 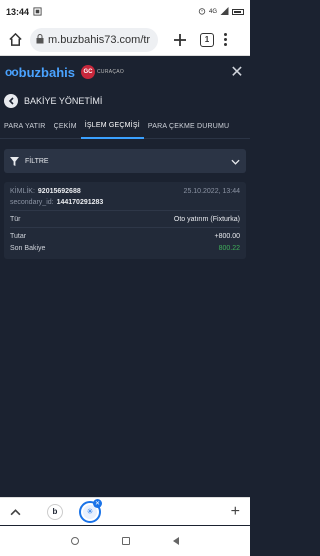 I want to click on home-button, so click(x=125, y=541).